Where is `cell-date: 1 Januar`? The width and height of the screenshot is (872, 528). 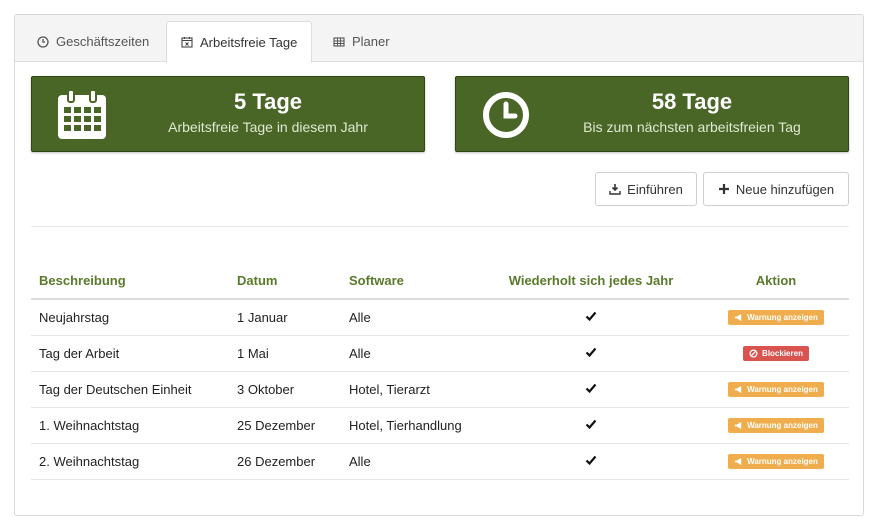 cell-date: 1 Januar is located at coordinates (285, 317).